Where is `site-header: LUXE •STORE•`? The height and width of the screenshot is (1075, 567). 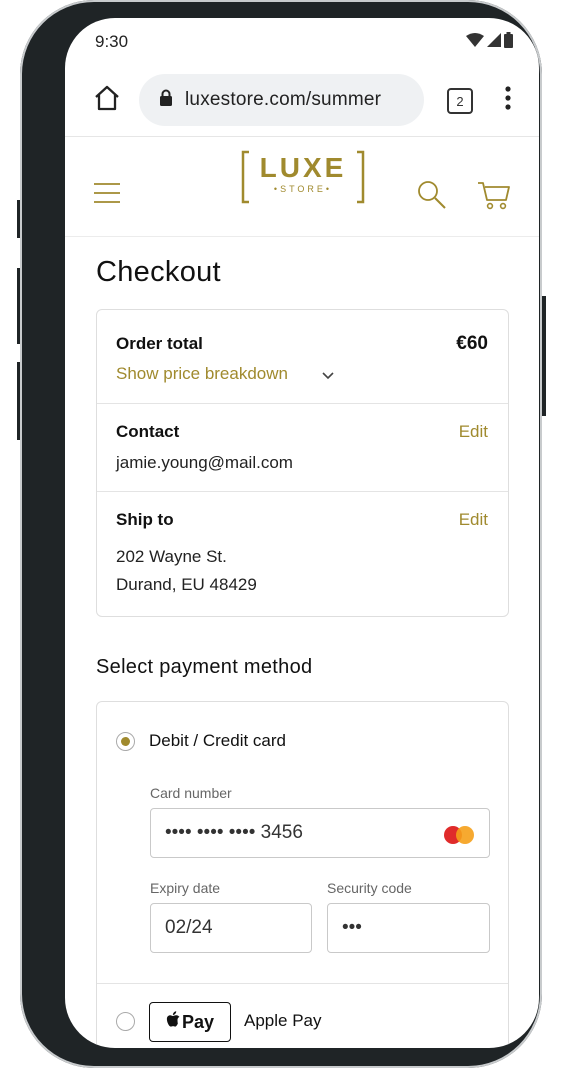 site-header: LUXE •STORE• is located at coordinates (302, 186).